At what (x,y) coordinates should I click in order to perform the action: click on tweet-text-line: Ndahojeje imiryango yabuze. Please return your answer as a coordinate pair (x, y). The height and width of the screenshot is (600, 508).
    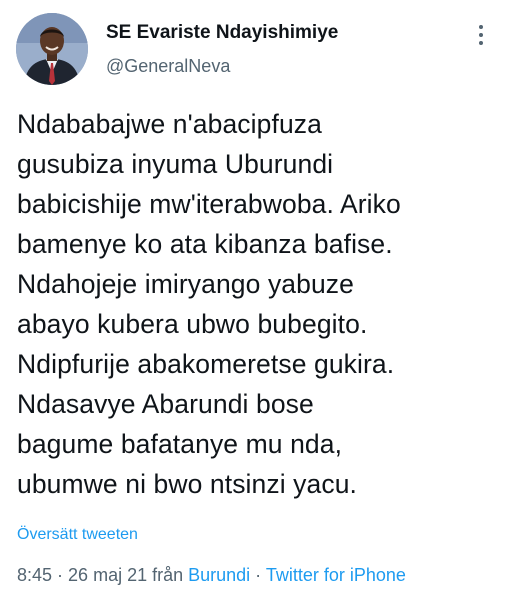
    Looking at the image, I should click on (185, 284).